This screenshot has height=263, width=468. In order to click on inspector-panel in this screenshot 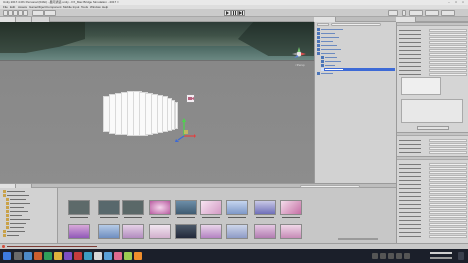, I will do `click(432, 132)`.